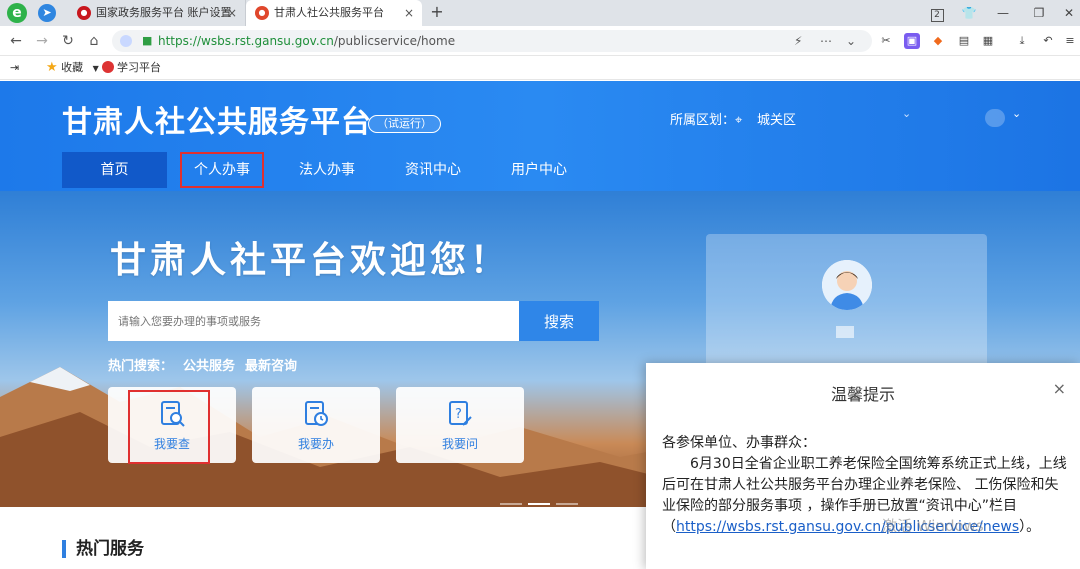 This screenshot has height=569, width=1080. I want to click on tab-title: 甘肃人社公共服务平台, so click(329, 12).